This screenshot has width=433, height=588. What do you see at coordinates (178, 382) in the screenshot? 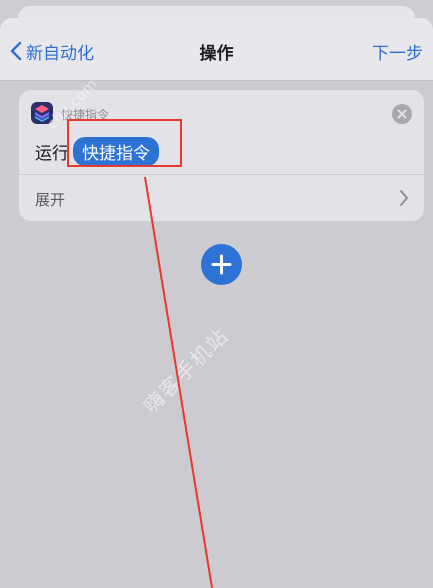
I see `annotation-arrow` at bounding box center [178, 382].